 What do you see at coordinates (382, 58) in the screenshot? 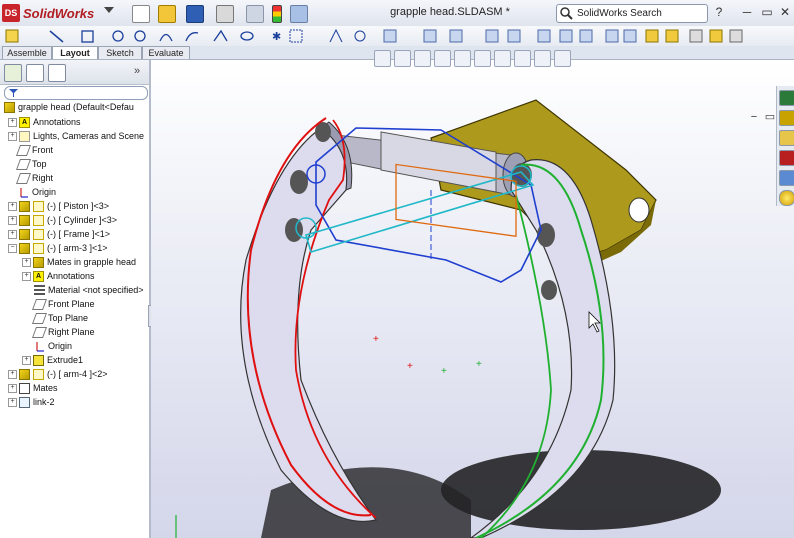
I see `zoom-to-fit-icon` at bounding box center [382, 58].